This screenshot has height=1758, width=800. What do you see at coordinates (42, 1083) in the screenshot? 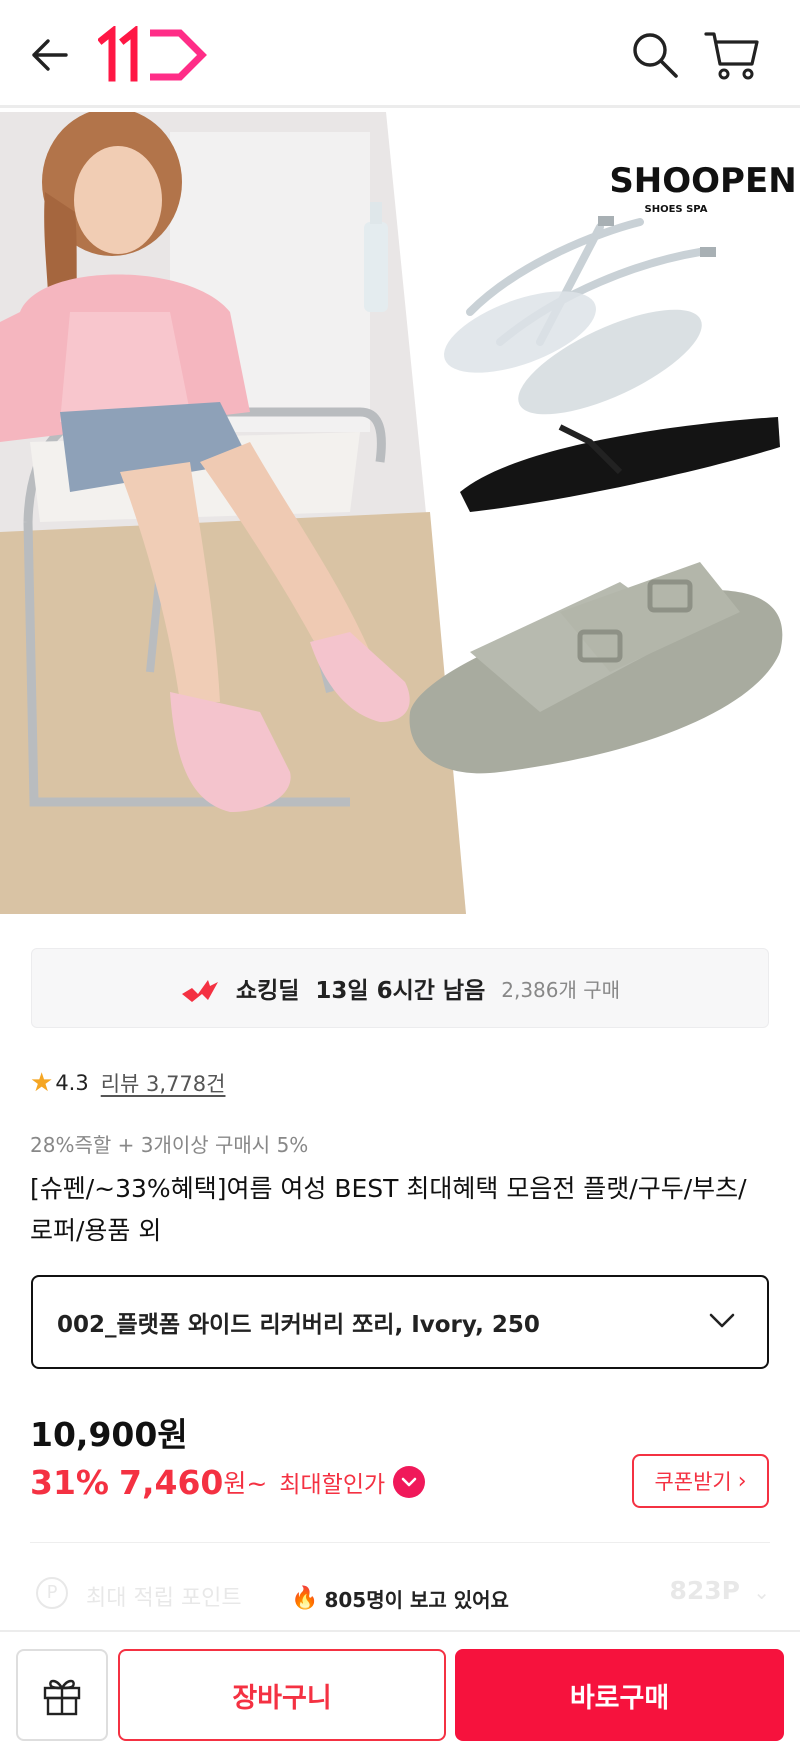
I see `star-icon: ★` at bounding box center [42, 1083].